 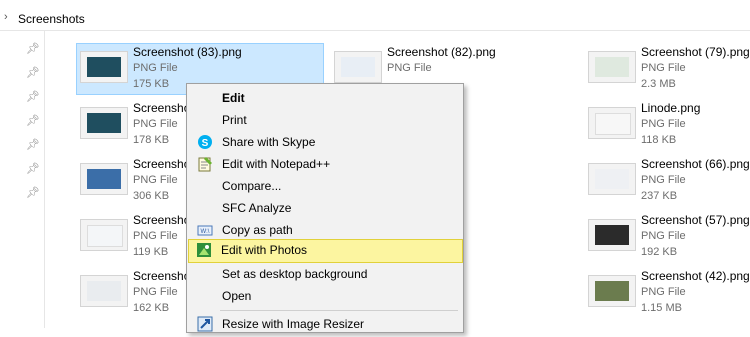 I want to click on file-name: Screenshot (57).png, so click(x=695, y=220).